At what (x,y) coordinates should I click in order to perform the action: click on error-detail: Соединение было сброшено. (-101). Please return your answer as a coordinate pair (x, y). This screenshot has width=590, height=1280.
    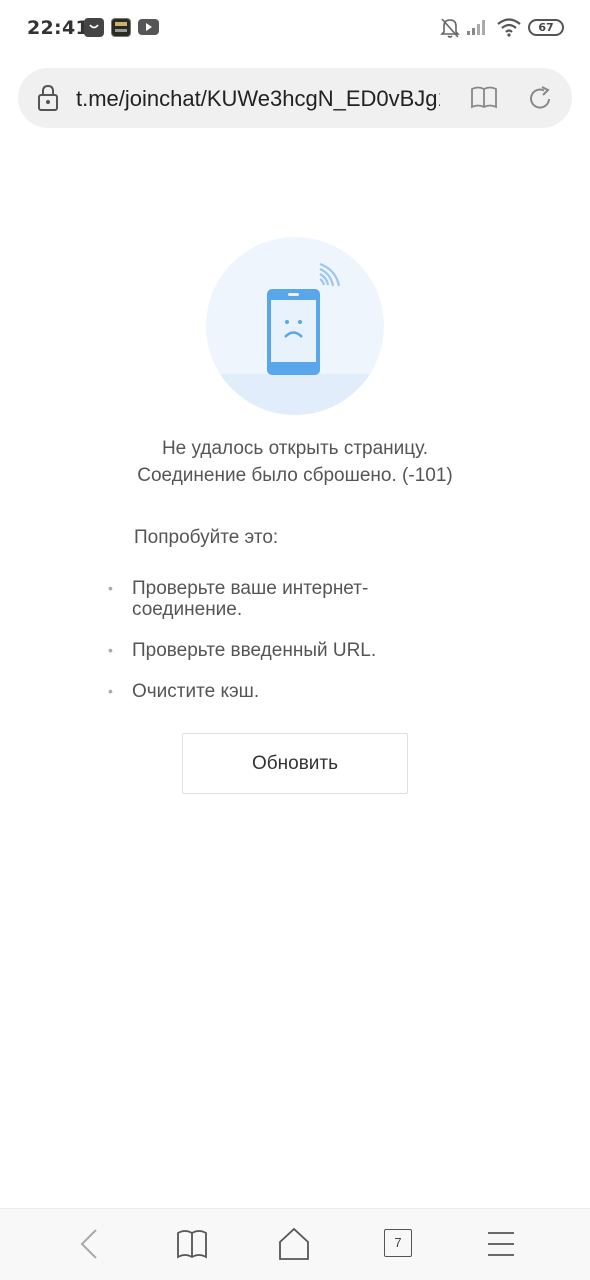
    Looking at the image, I should click on (295, 475).